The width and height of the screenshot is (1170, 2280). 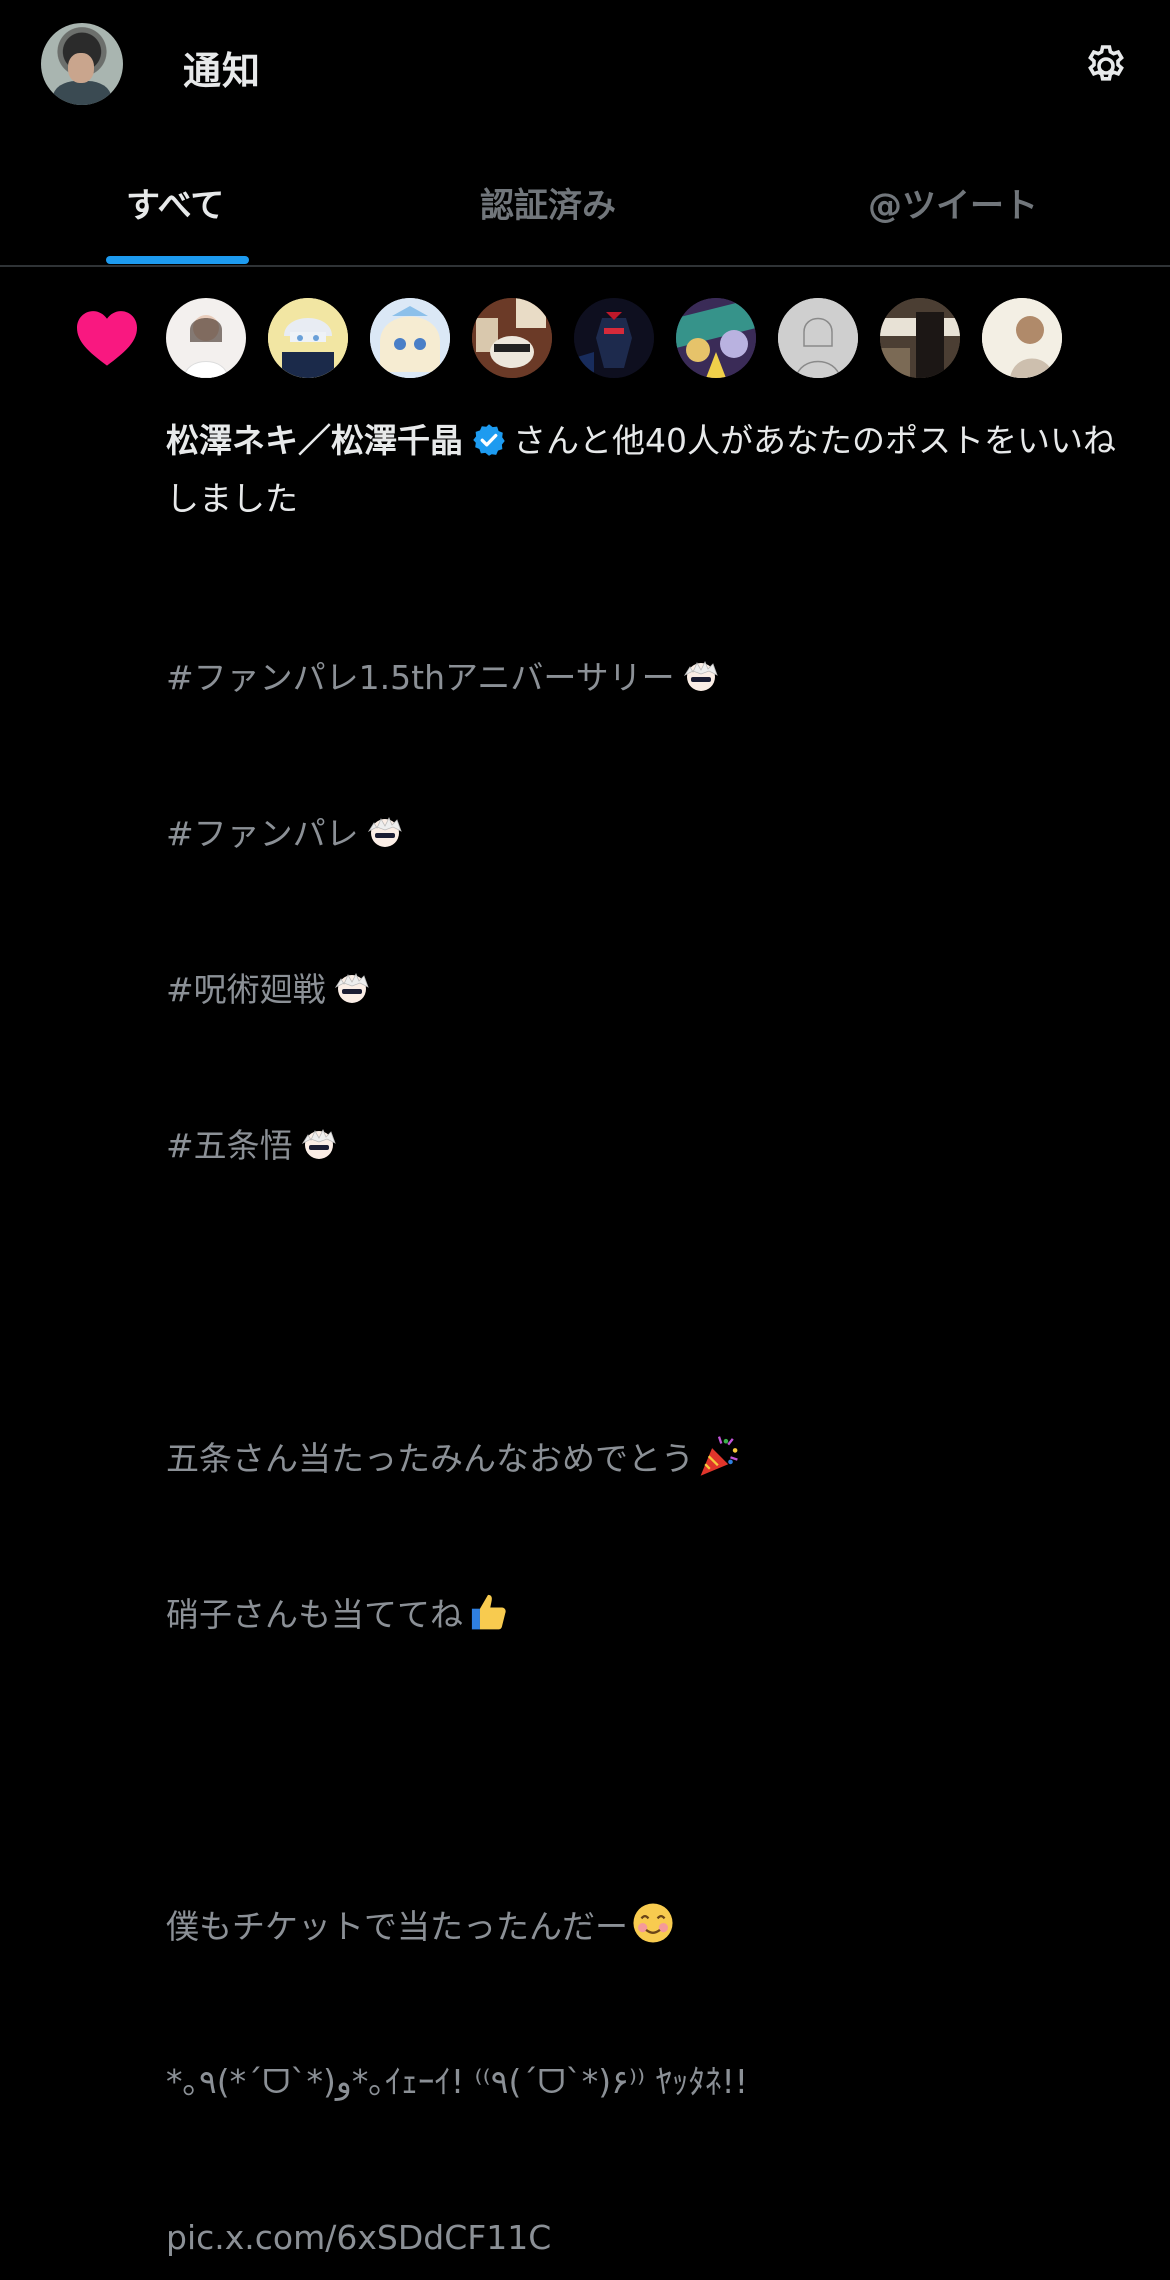 What do you see at coordinates (175, 202) in the screenshot?
I see `tab-all: すべて` at bounding box center [175, 202].